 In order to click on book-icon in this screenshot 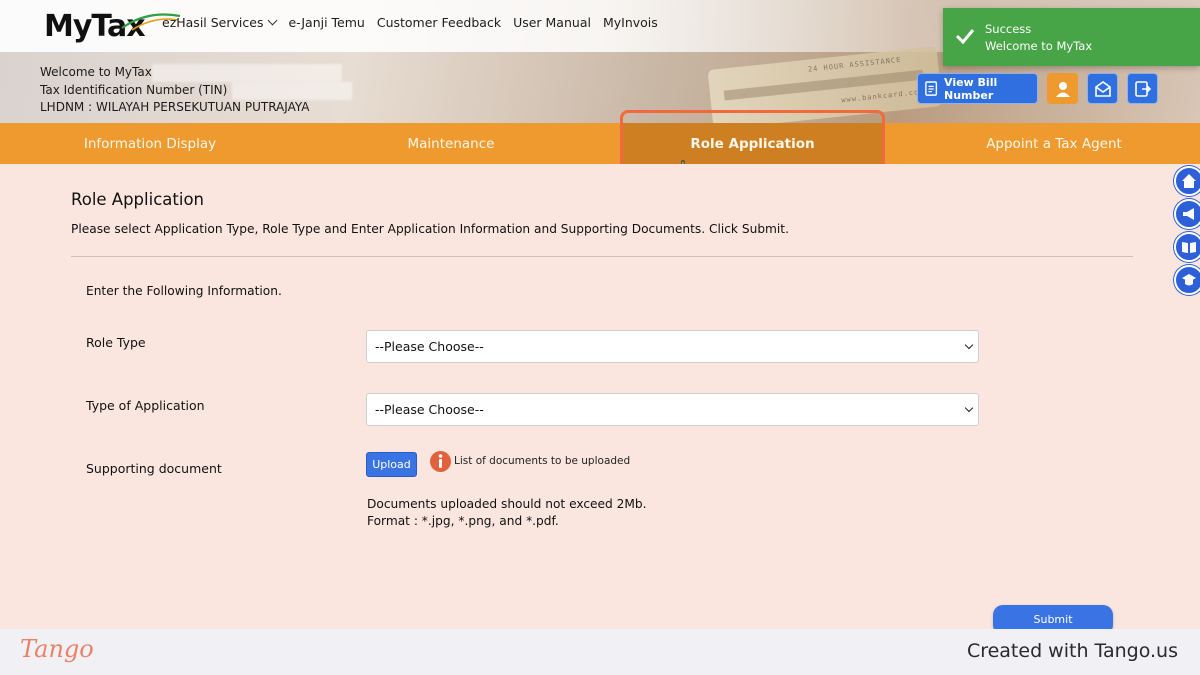, I will do `click(1189, 247)`.